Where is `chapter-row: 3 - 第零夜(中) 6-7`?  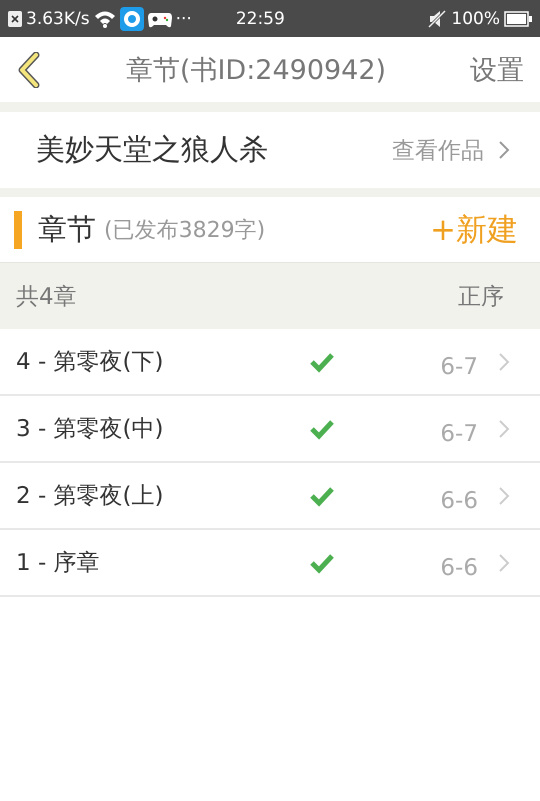
chapter-row: 3 - 第零夜(中) 6-7 is located at coordinates (270, 429).